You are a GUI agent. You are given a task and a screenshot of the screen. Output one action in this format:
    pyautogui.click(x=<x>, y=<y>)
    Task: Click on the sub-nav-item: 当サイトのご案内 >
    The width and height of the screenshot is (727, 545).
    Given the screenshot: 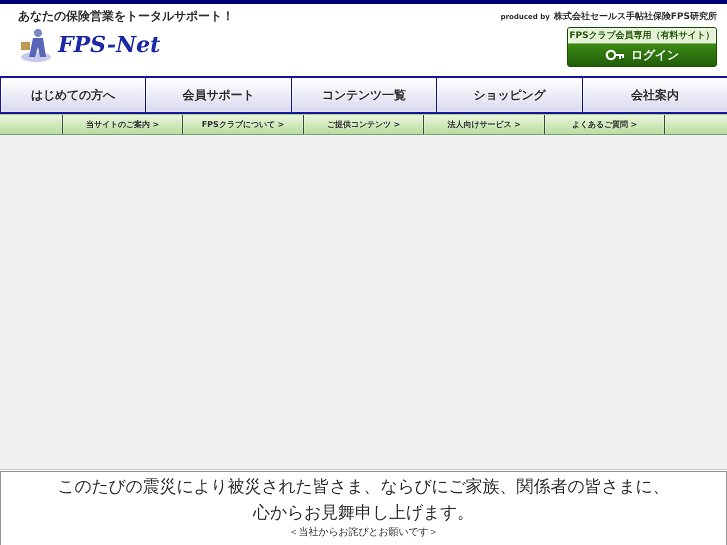 What is the action you would take?
    pyautogui.click(x=123, y=124)
    